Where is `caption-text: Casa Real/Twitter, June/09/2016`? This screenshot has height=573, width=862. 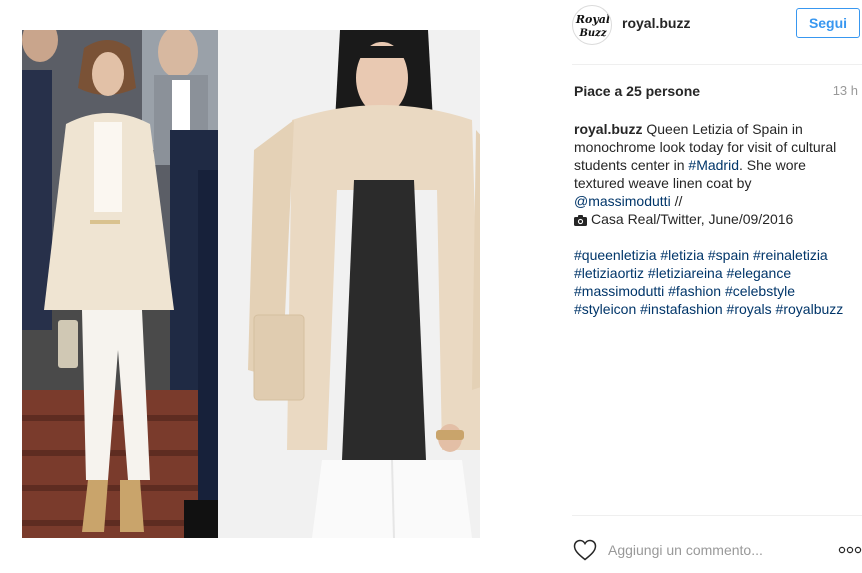 caption-text: Casa Real/Twitter, June/09/2016 is located at coordinates (692, 219).